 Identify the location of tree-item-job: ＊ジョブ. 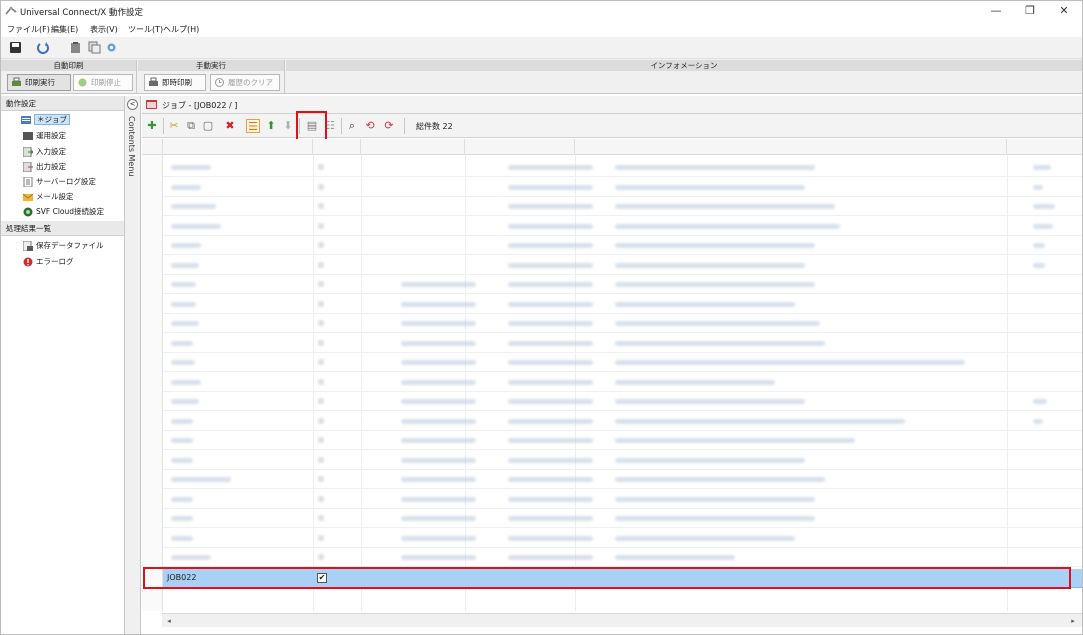
(45, 120).